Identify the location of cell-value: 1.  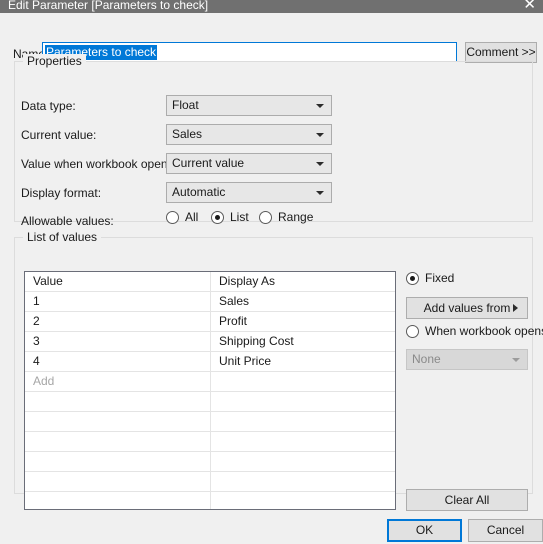
(36, 301).